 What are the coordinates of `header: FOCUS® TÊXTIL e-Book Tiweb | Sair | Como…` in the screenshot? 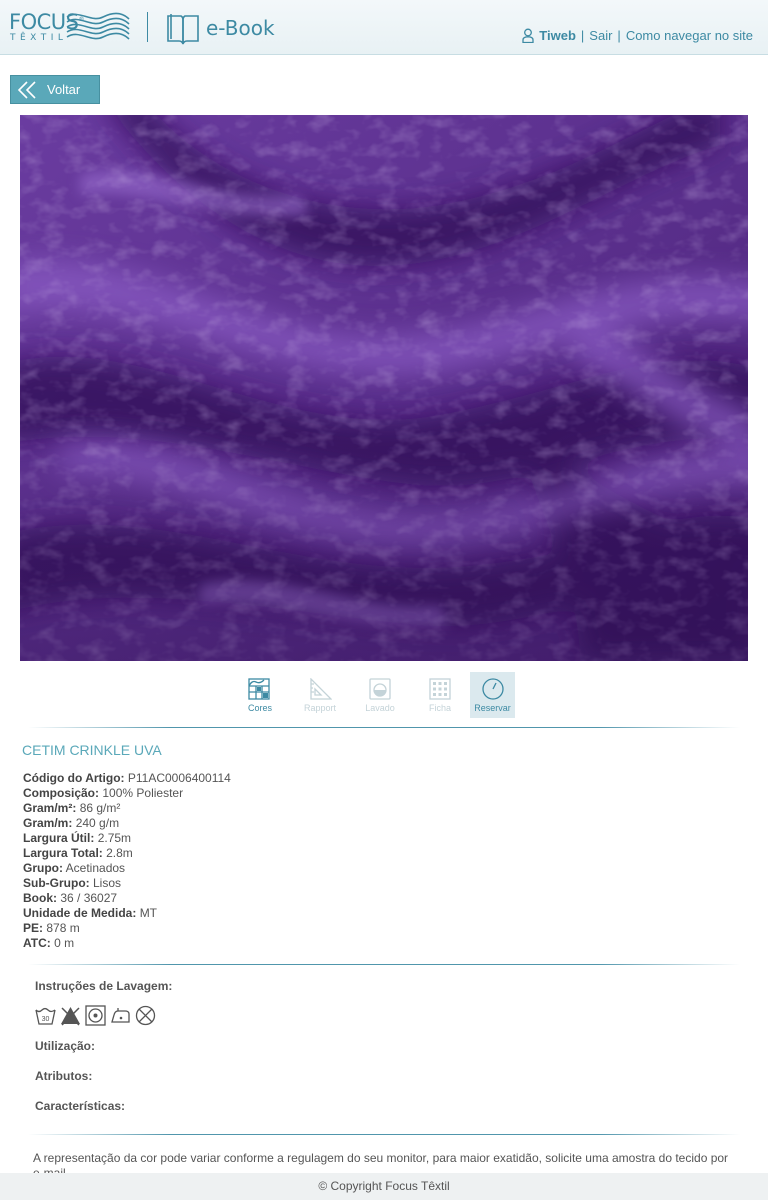 It's located at (384, 27).